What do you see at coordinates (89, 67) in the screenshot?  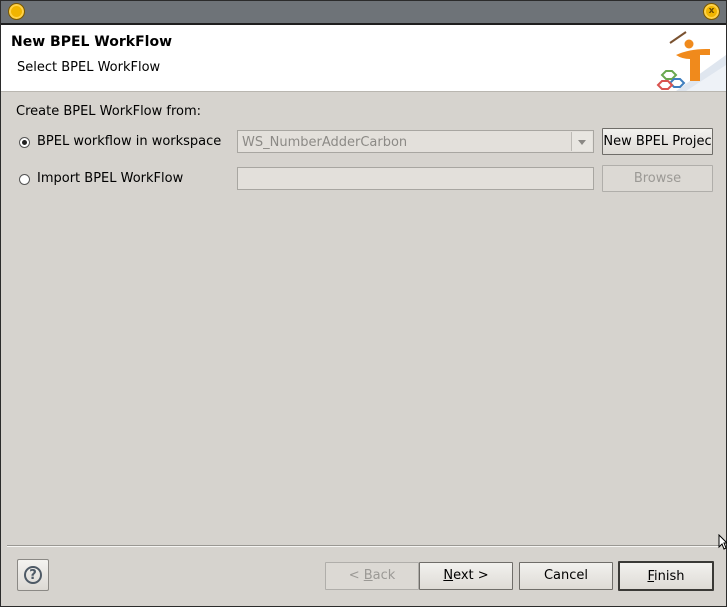 I see `page-subtitle: Select BPEL WorkFlow` at bounding box center [89, 67].